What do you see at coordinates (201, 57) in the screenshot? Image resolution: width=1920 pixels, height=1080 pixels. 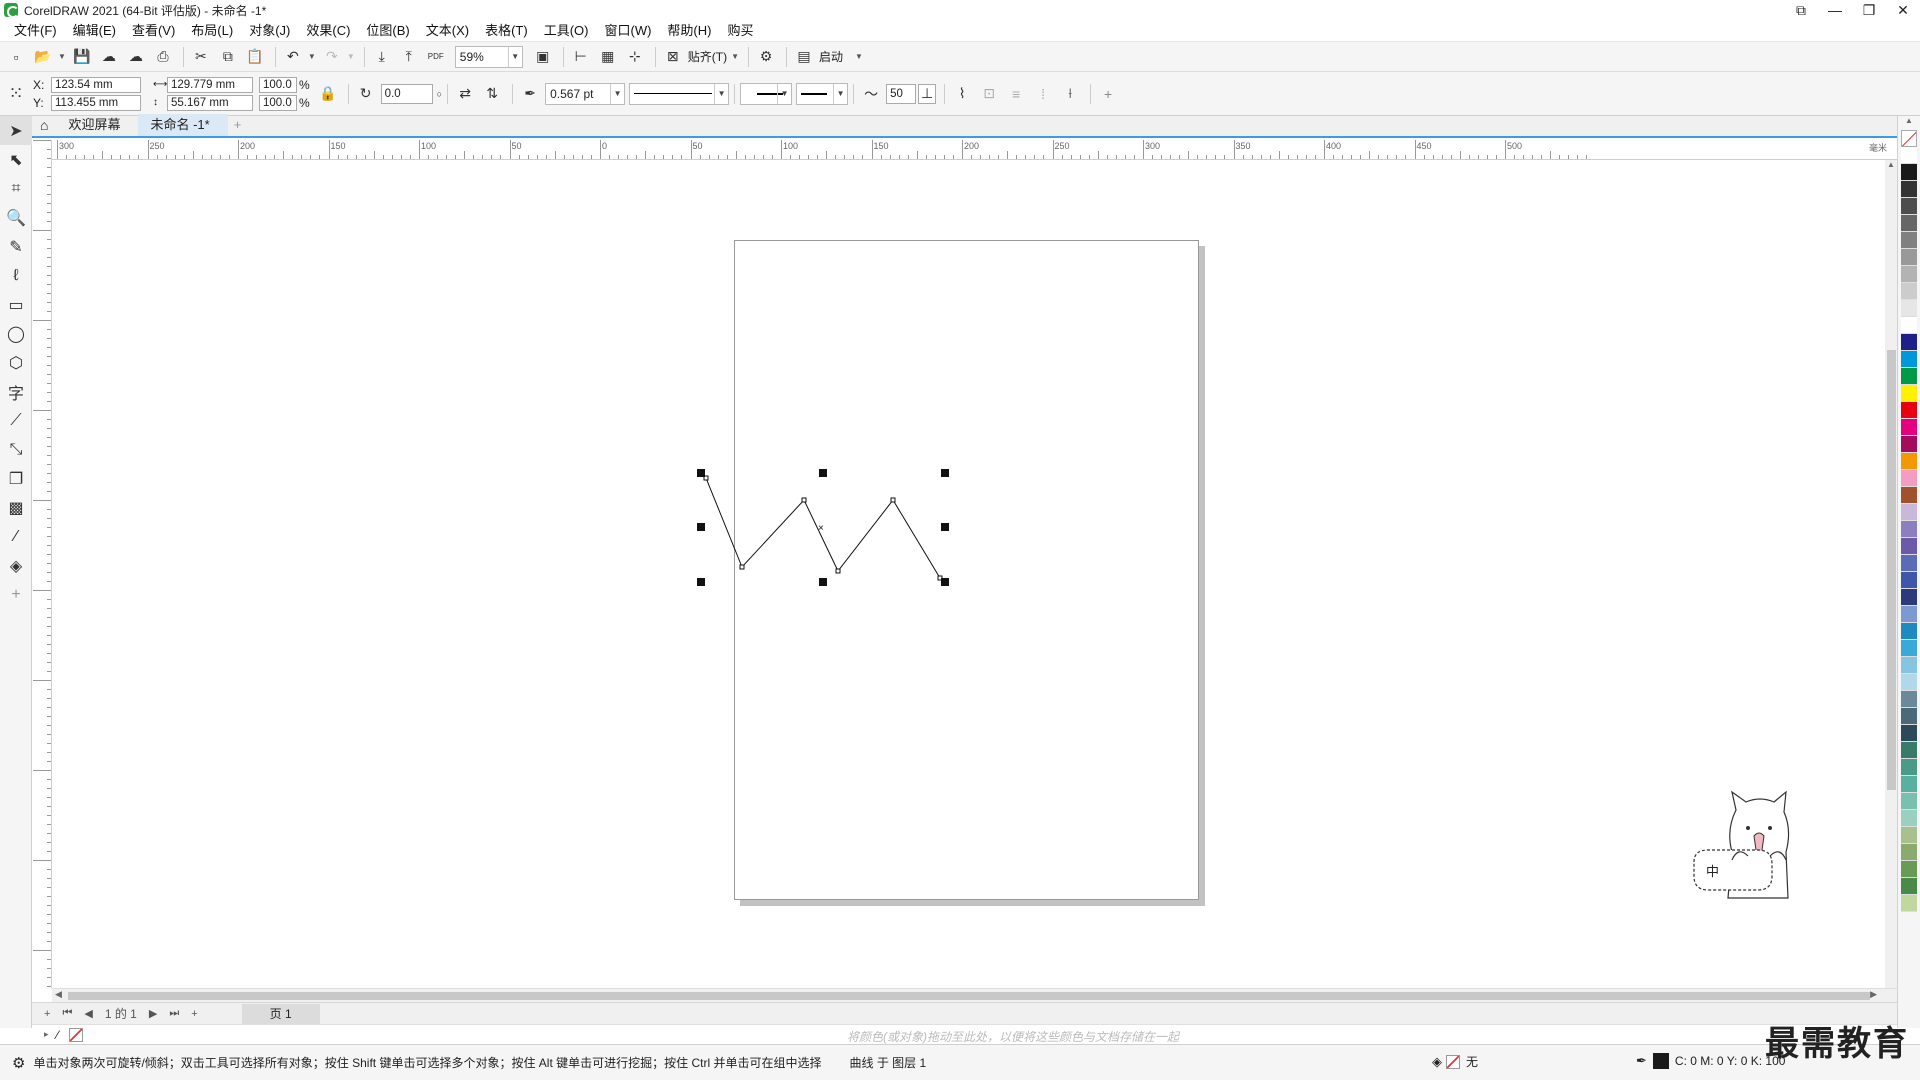 I see `cut-icon: ✂` at bounding box center [201, 57].